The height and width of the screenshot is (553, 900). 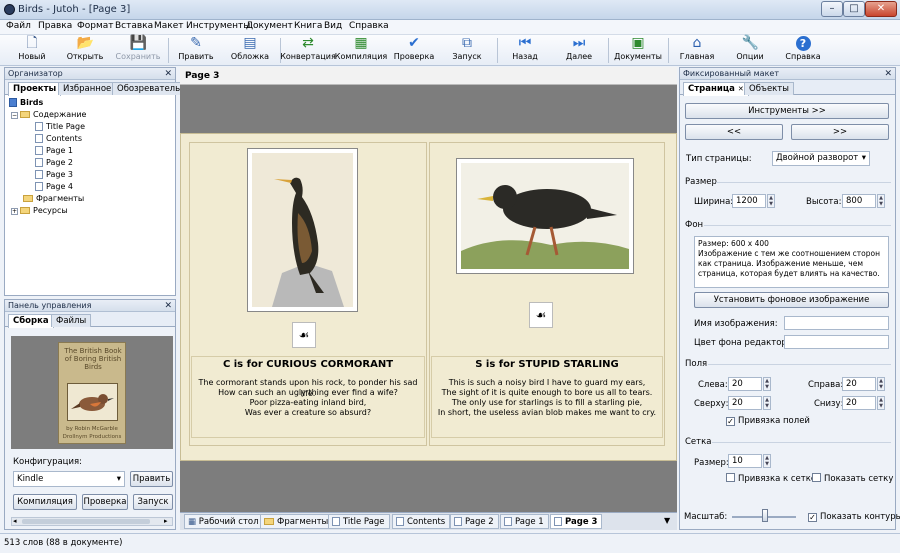 I want to click on menu-format: Формат, so click(x=95, y=26).